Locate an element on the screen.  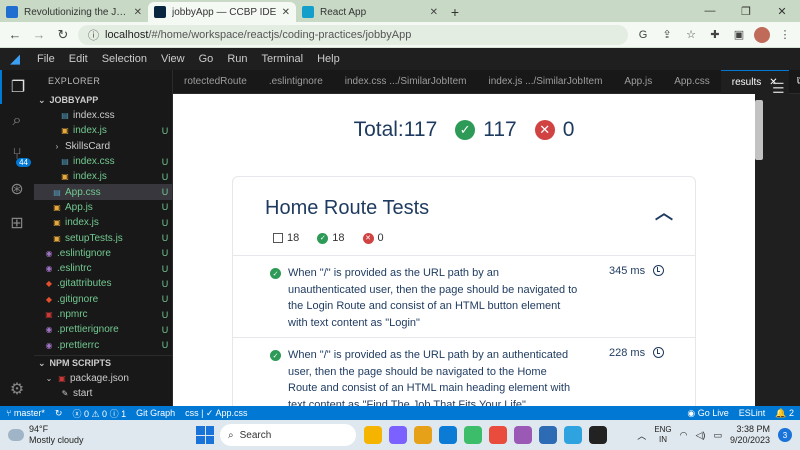
volume-icon: ◁) is located at coordinates (701, 435).